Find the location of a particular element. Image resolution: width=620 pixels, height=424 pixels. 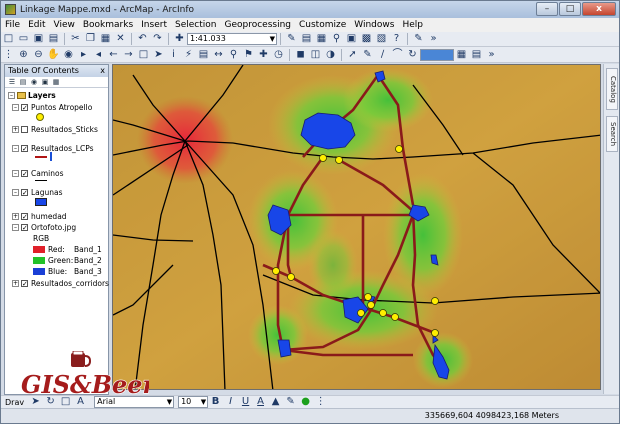

layer-visibility-checkbox is located at coordinates (24, 129).